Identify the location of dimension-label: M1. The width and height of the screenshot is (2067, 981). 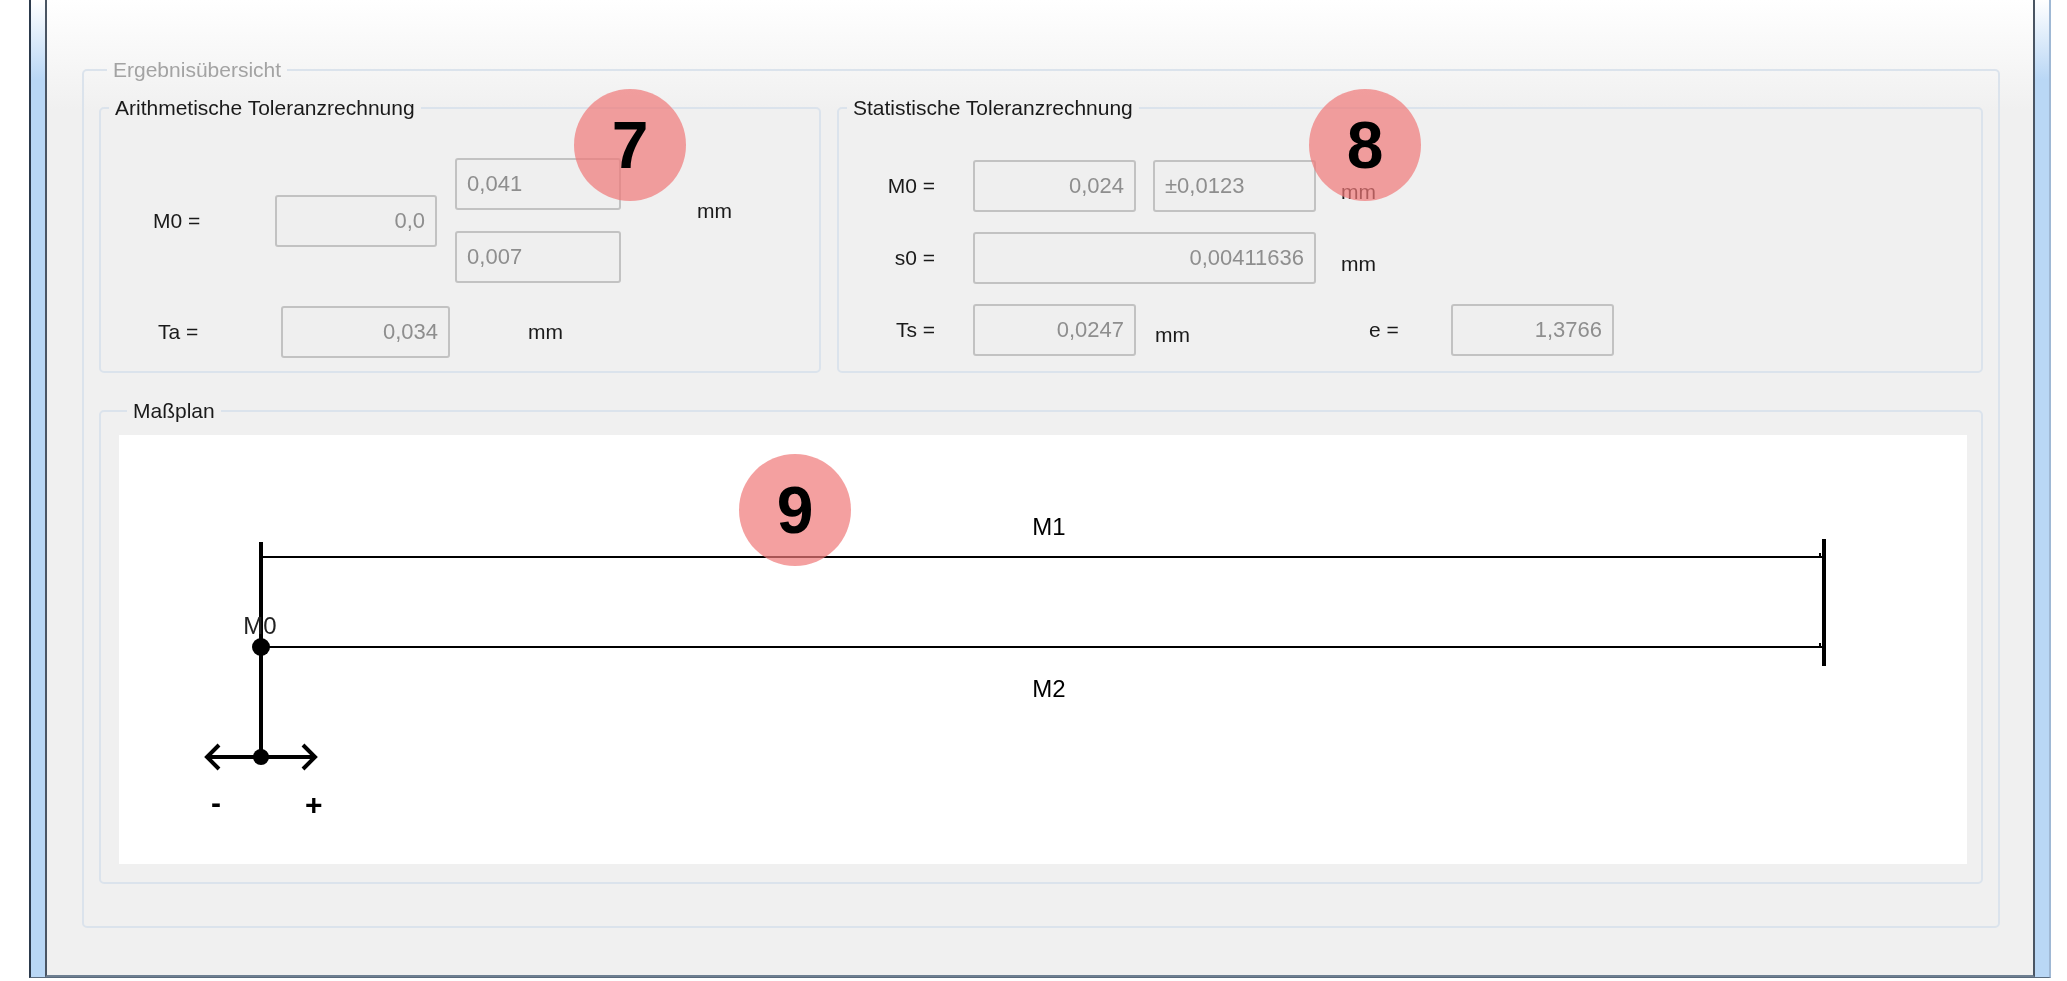
(1049, 526).